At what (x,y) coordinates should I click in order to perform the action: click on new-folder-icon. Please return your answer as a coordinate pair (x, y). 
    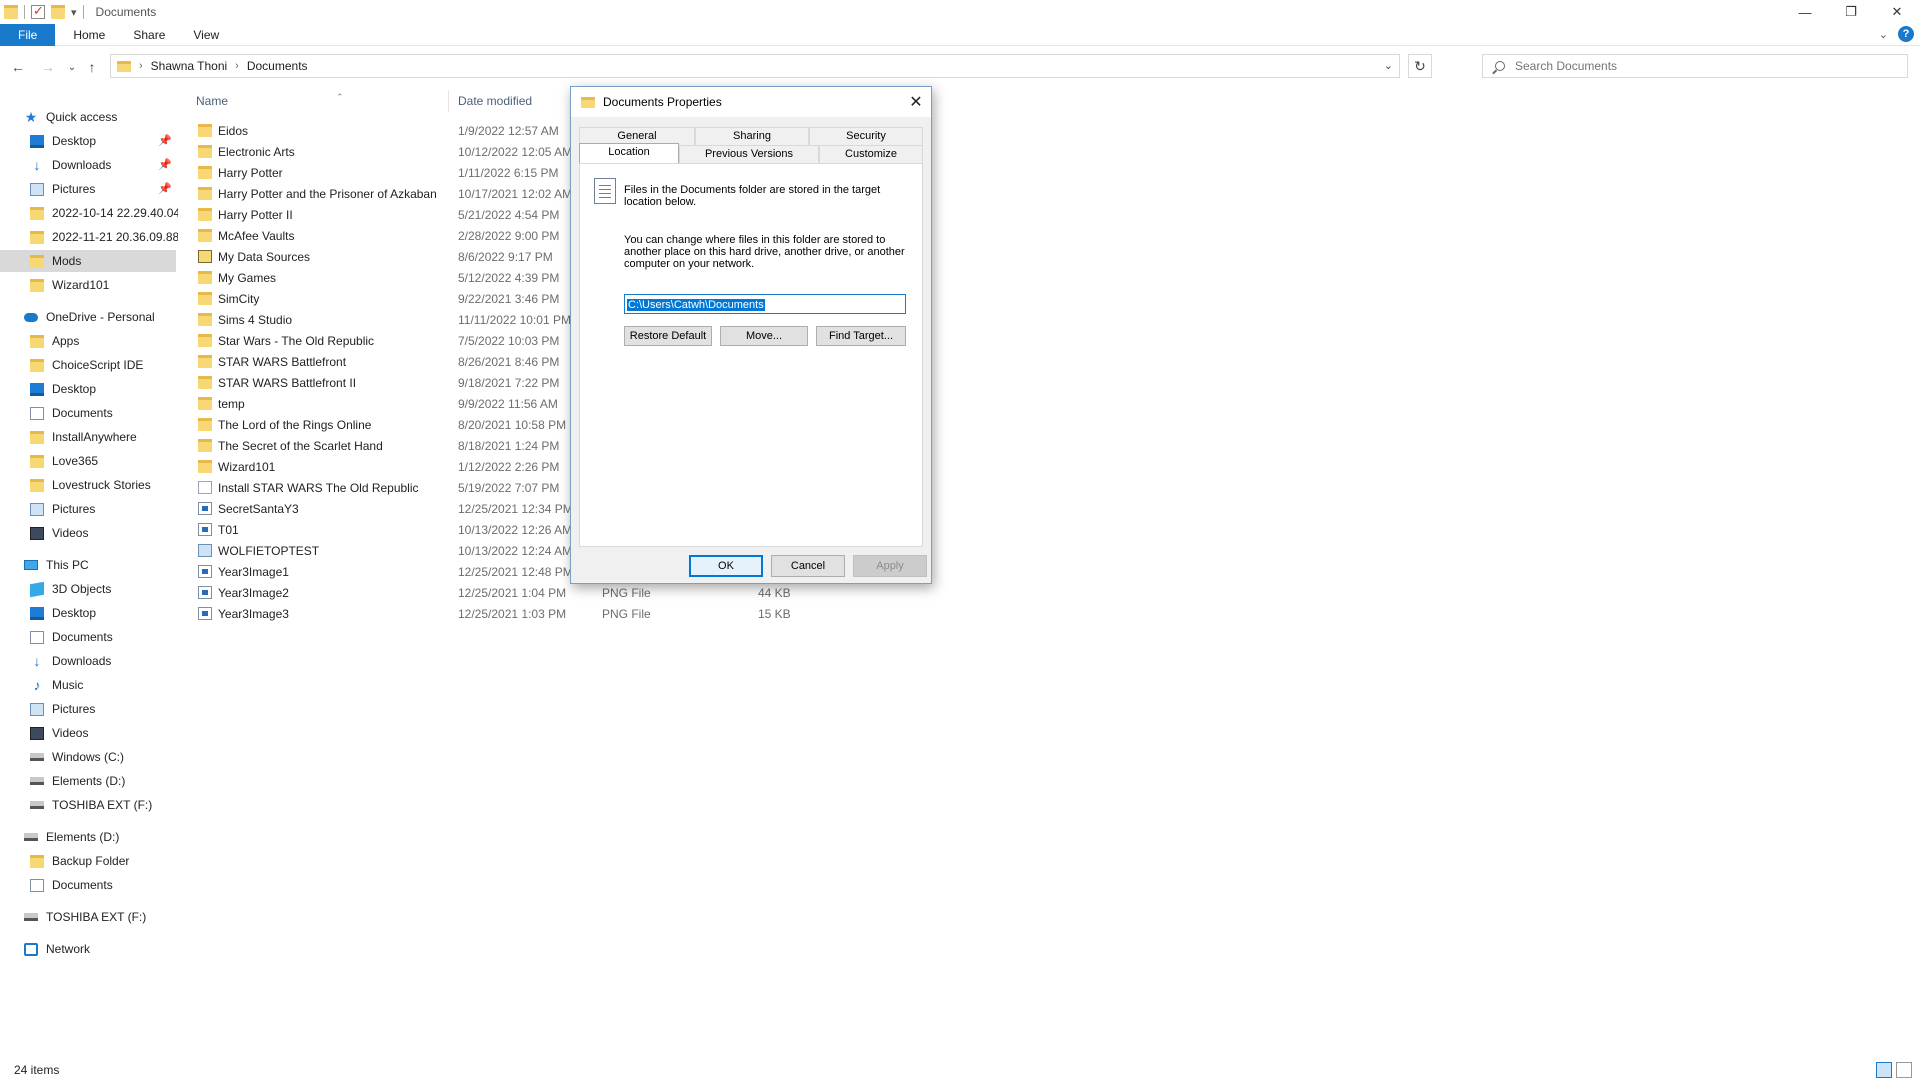
    Looking at the image, I should click on (58, 12).